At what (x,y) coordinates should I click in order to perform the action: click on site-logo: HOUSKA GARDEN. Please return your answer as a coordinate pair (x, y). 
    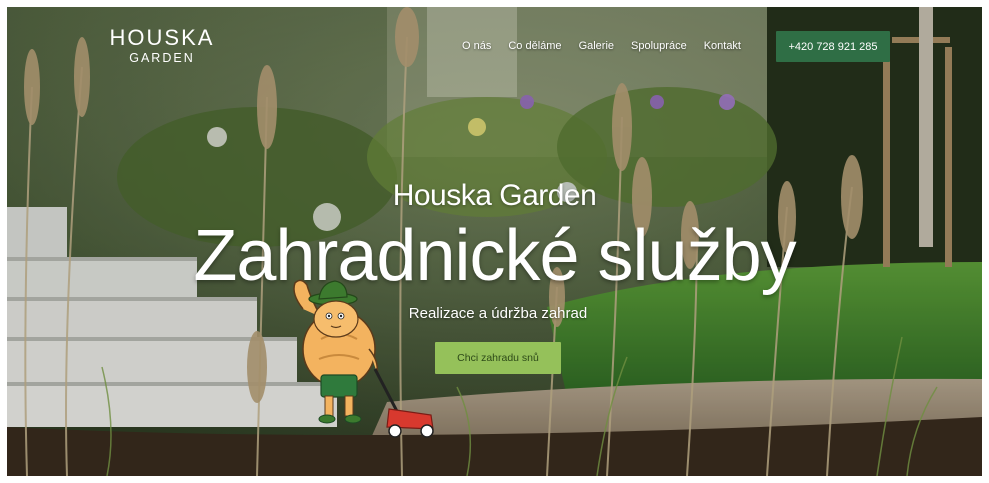
    Looking at the image, I should click on (162, 45).